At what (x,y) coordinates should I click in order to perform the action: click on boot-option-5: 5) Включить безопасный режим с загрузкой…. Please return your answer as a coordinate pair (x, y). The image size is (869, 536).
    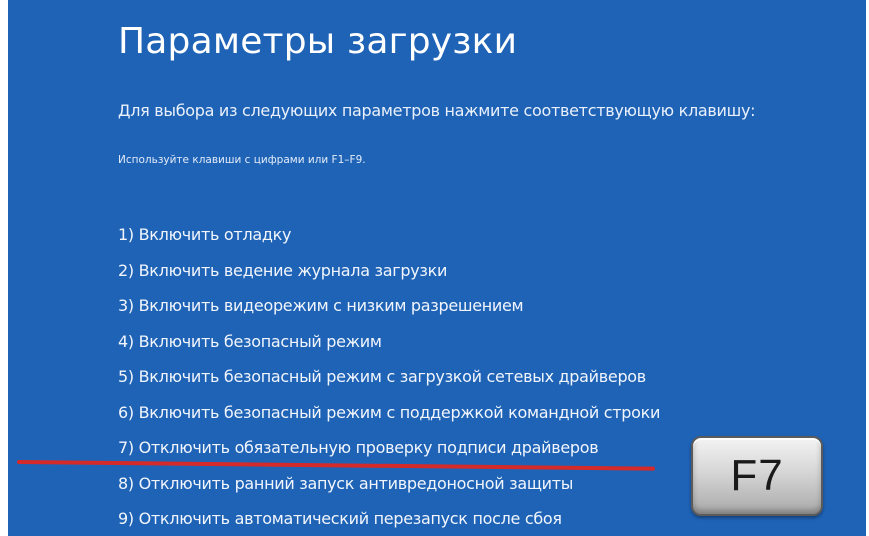
    Looking at the image, I should click on (389, 380).